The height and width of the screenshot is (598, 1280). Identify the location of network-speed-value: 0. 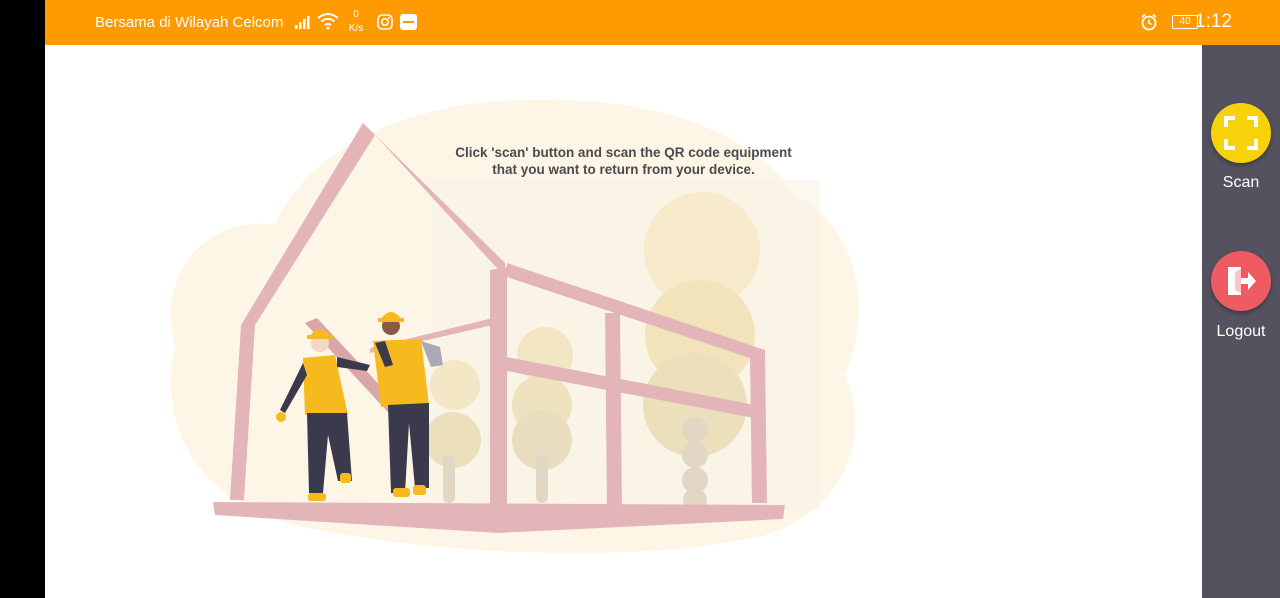
(356, 14).